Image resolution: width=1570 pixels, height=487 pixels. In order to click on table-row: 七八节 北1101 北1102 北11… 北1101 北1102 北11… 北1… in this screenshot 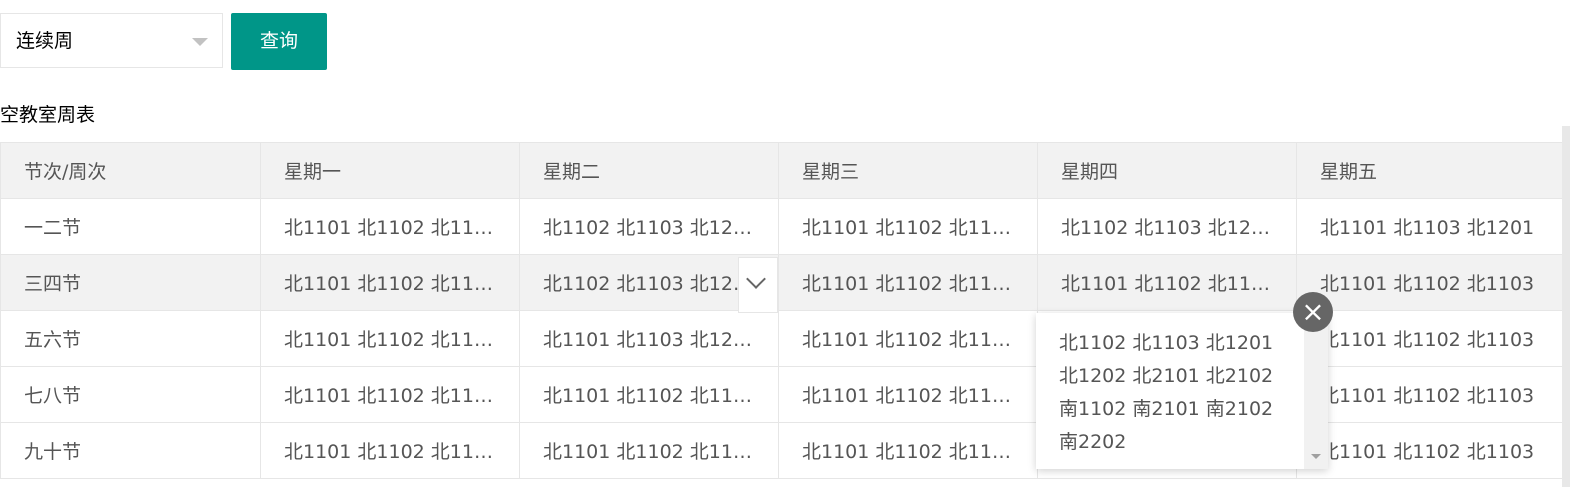, I will do `click(781, 394)`.